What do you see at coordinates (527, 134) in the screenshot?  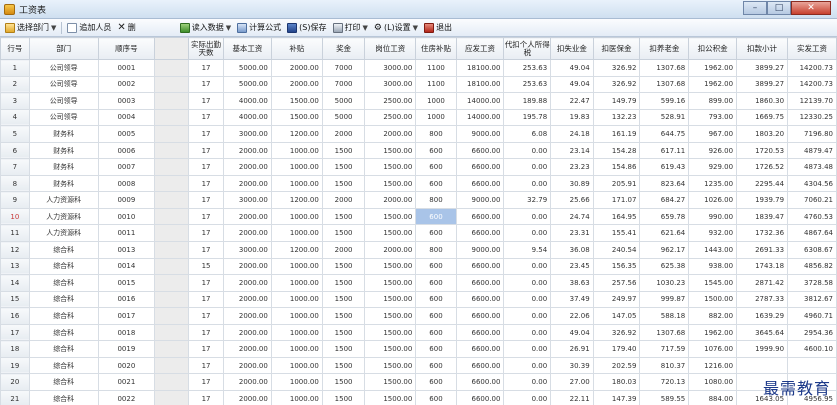 I see `table-cell: 6.08` at bounding box center [527, 134].